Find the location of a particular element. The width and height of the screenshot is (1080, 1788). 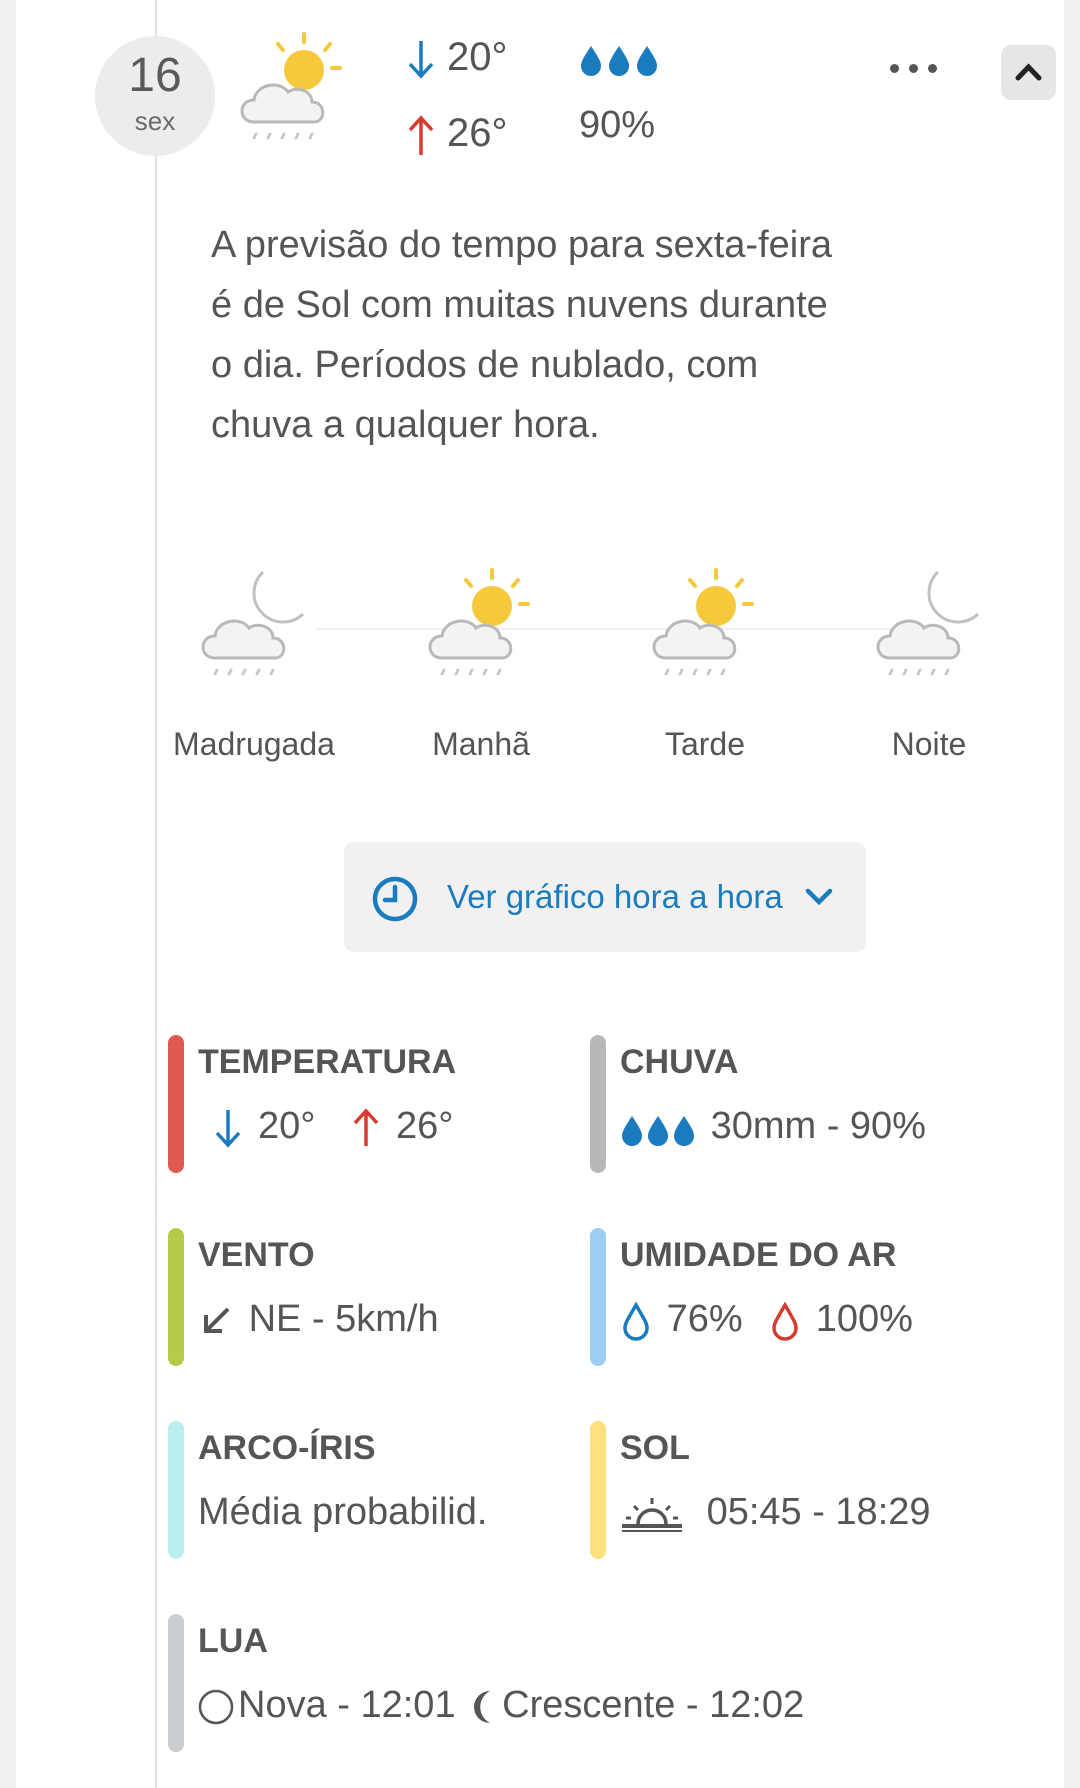

timeline-line is located at coordinates (156, 894).